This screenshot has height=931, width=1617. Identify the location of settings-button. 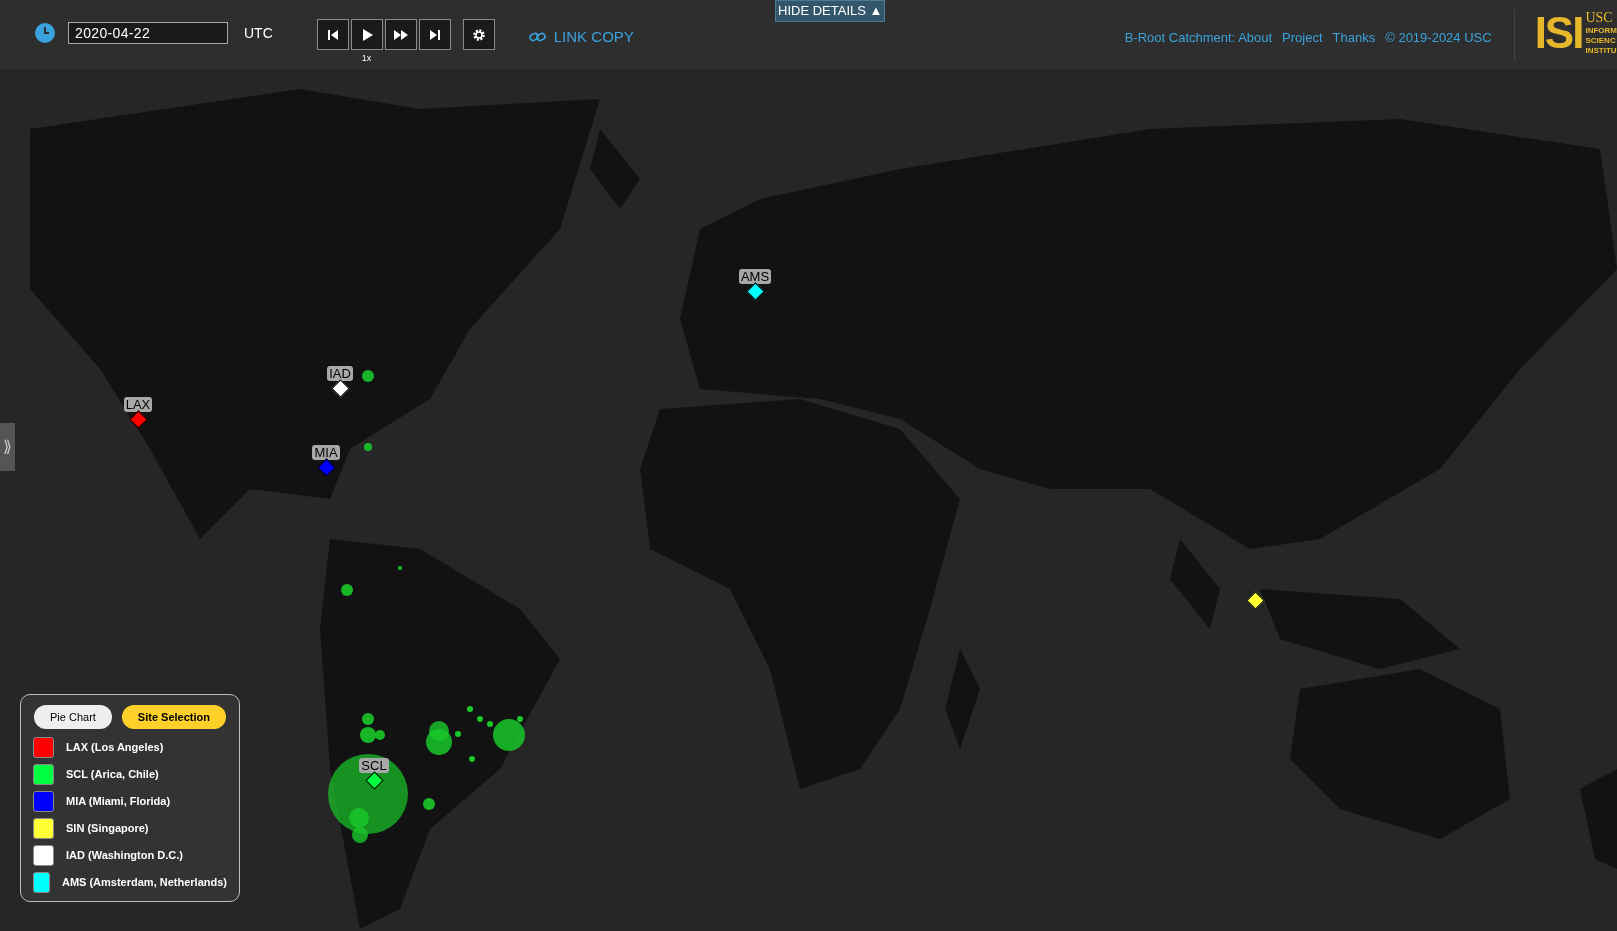
(478, 34).